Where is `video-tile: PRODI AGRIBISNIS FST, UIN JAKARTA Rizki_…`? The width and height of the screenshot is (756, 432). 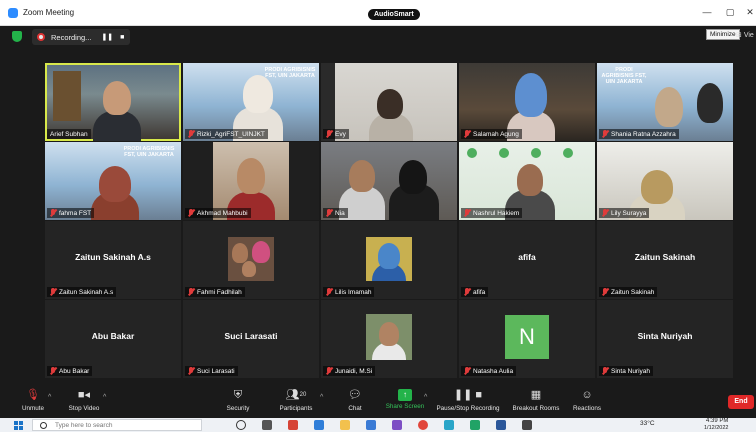
video-tile: PRODI AGRIBISNIS FST, UIN JAKARTA Rizki_… is located at coordinates (251, 102).